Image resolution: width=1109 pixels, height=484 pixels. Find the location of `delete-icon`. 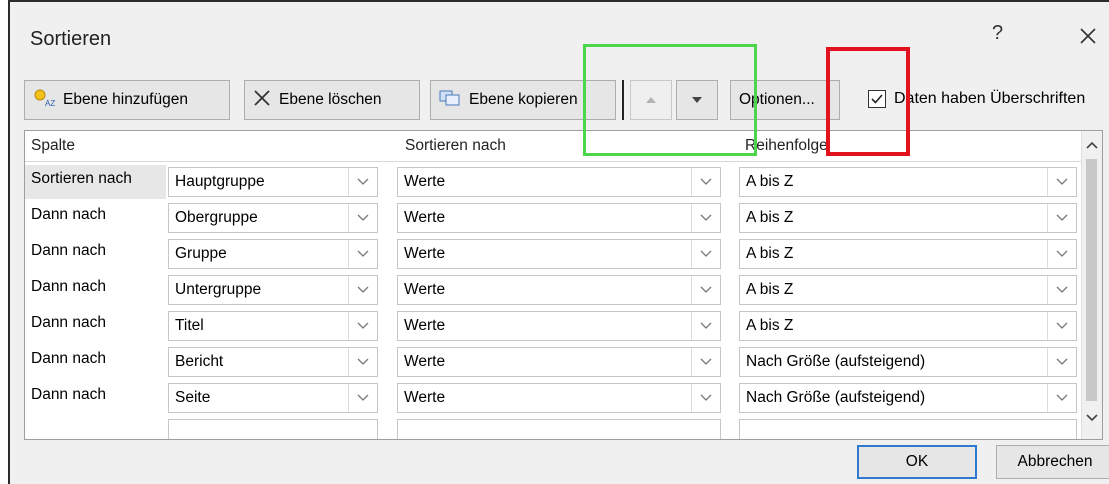

delete-icon is located at coordinates (262, 100).